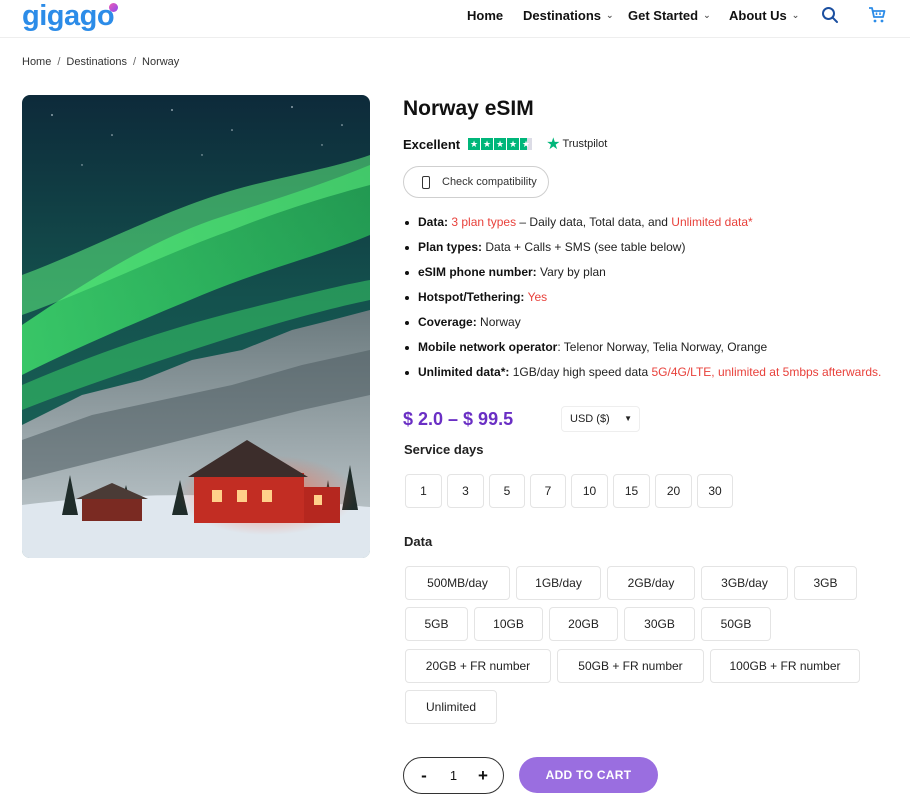 Image resolution: width=910 pixels, height=800 pixels. What do you see at coordinates (642, 326) in the screenshot?
I see `feature-coverage: Coverage: Norway` at bounding box center [642, 326].